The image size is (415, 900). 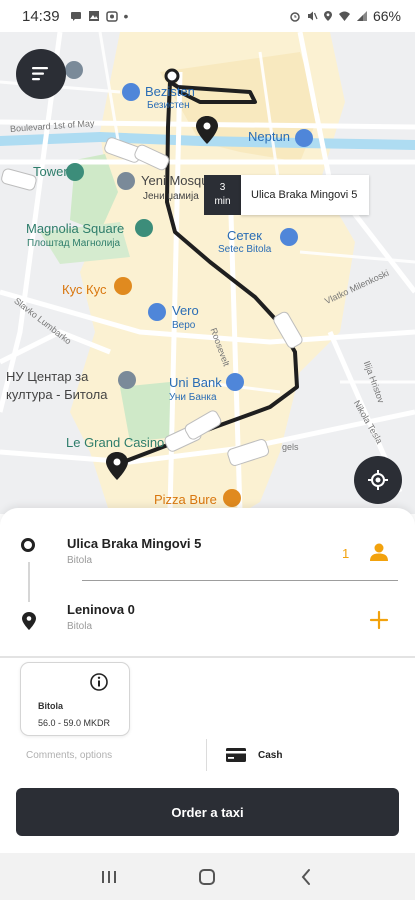 I want to click on recent-apps-button, so click(x=109, y=877).